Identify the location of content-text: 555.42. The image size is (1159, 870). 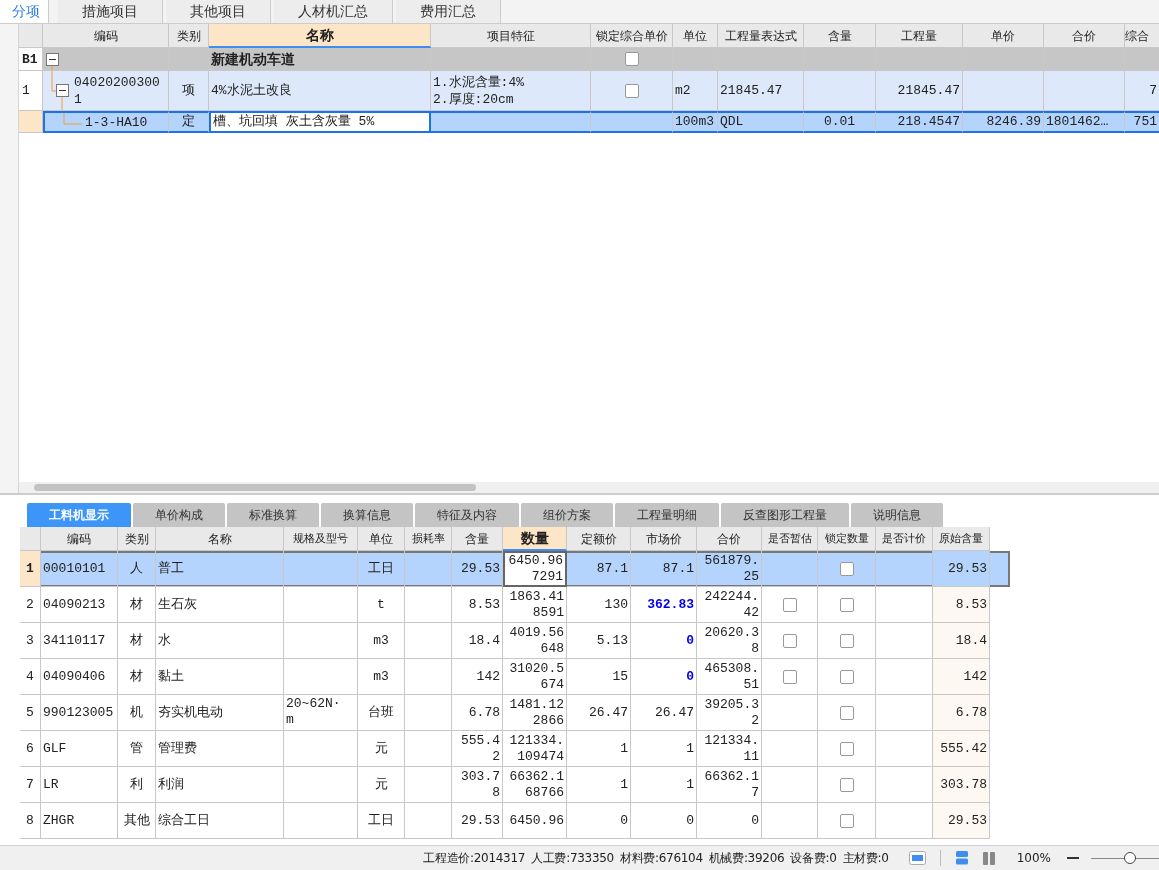
(480, 748).